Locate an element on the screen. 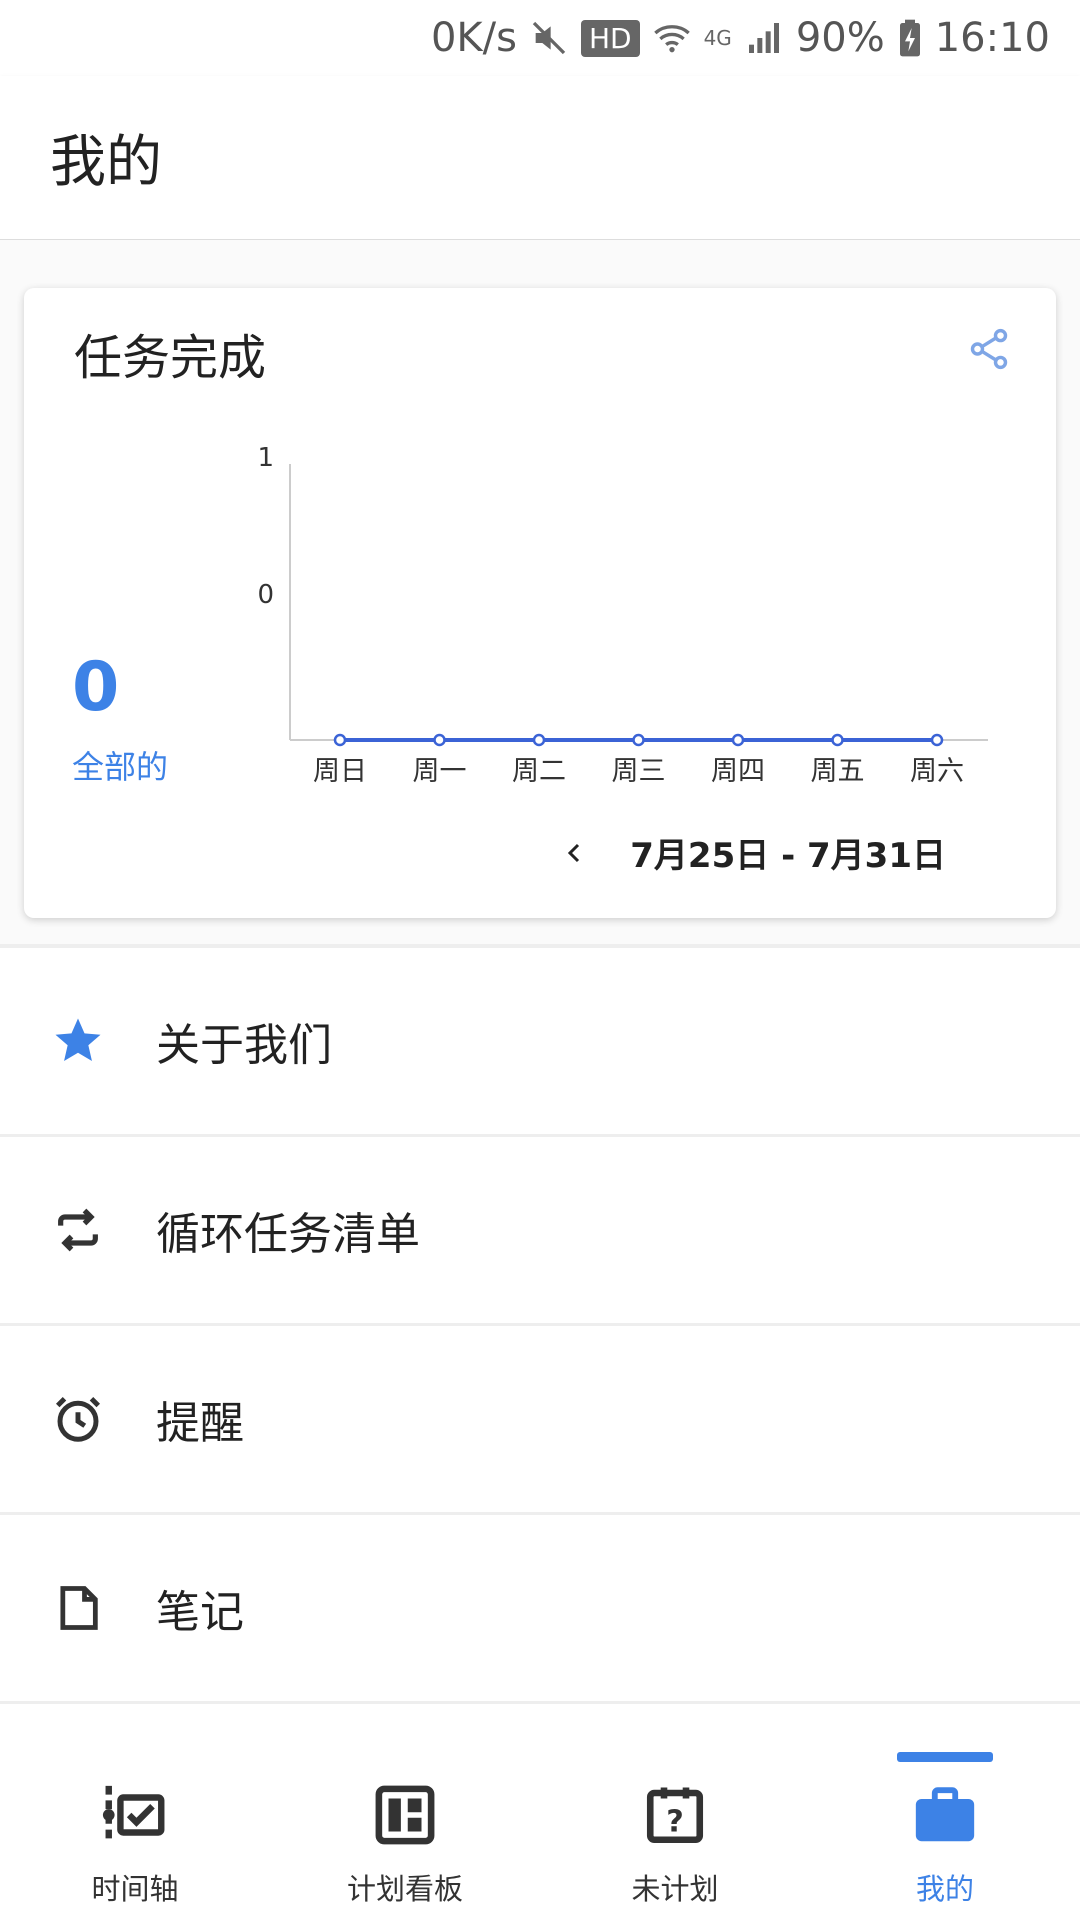 This screenshot has width=1080, height=1920. bottom-navigation: 时间轴 计划看板 ? 未计划 我的 is located at coordinates (540, 1815).